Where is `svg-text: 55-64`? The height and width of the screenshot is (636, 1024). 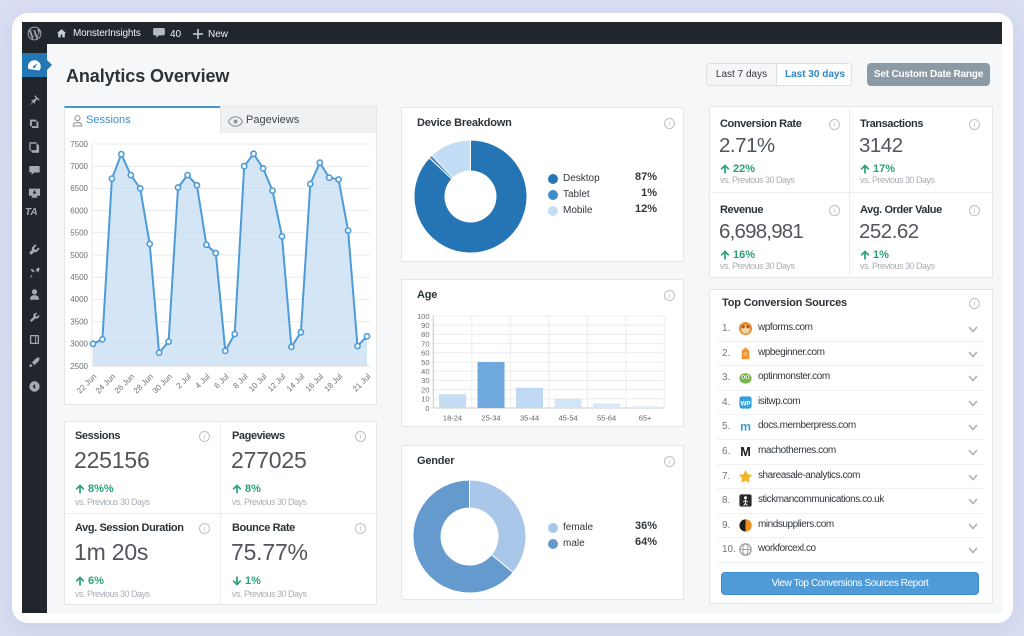 svg-text: 55-64 is located at coordinates (606, 418).